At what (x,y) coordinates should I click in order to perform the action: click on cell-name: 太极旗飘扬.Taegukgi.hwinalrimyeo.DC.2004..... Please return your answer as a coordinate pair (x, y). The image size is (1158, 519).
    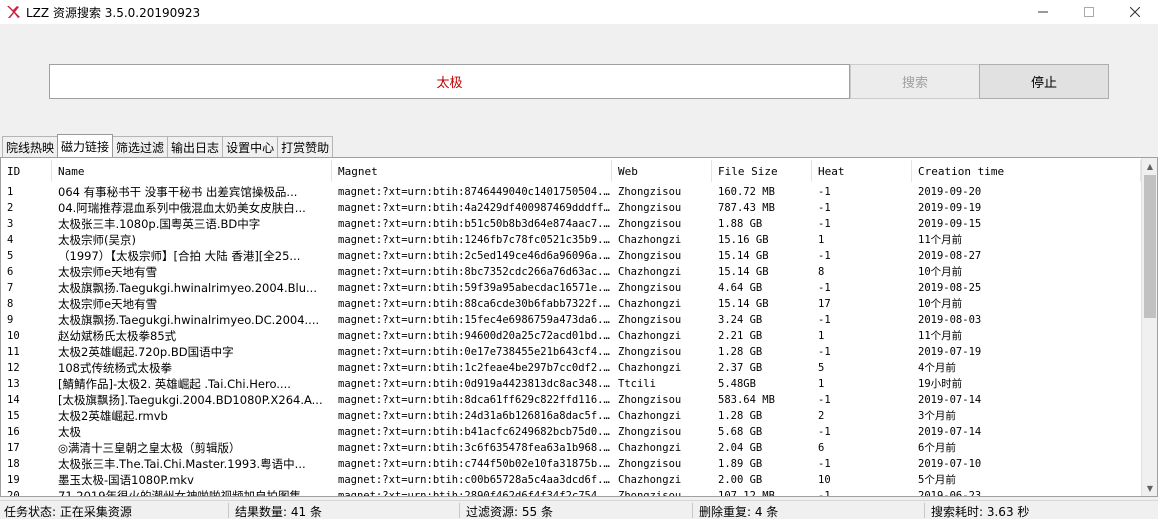
    Looking at the image, I should click on (189, 320).